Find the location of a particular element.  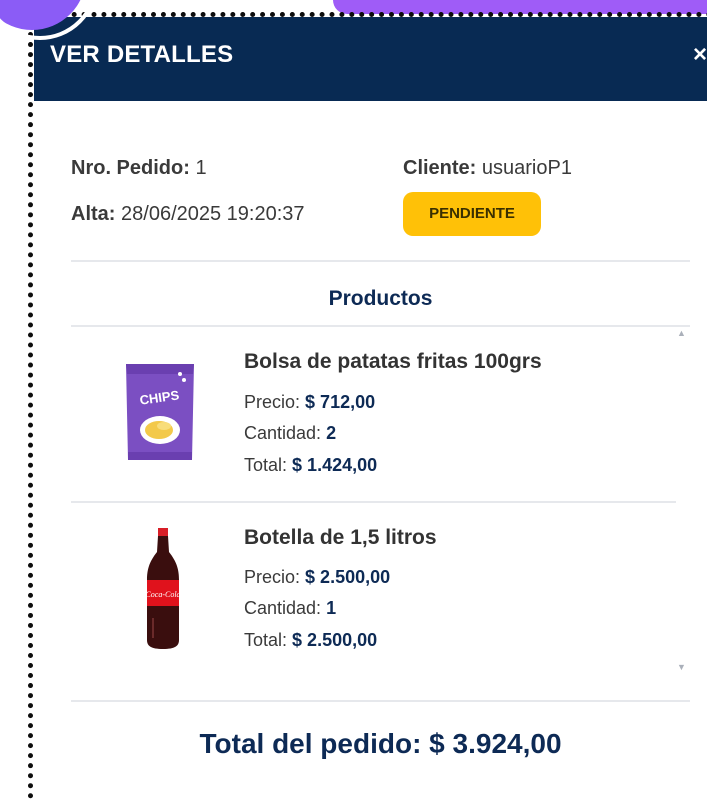

product-price: Precio: $ 712,00 is located at coordinates (309, 402).